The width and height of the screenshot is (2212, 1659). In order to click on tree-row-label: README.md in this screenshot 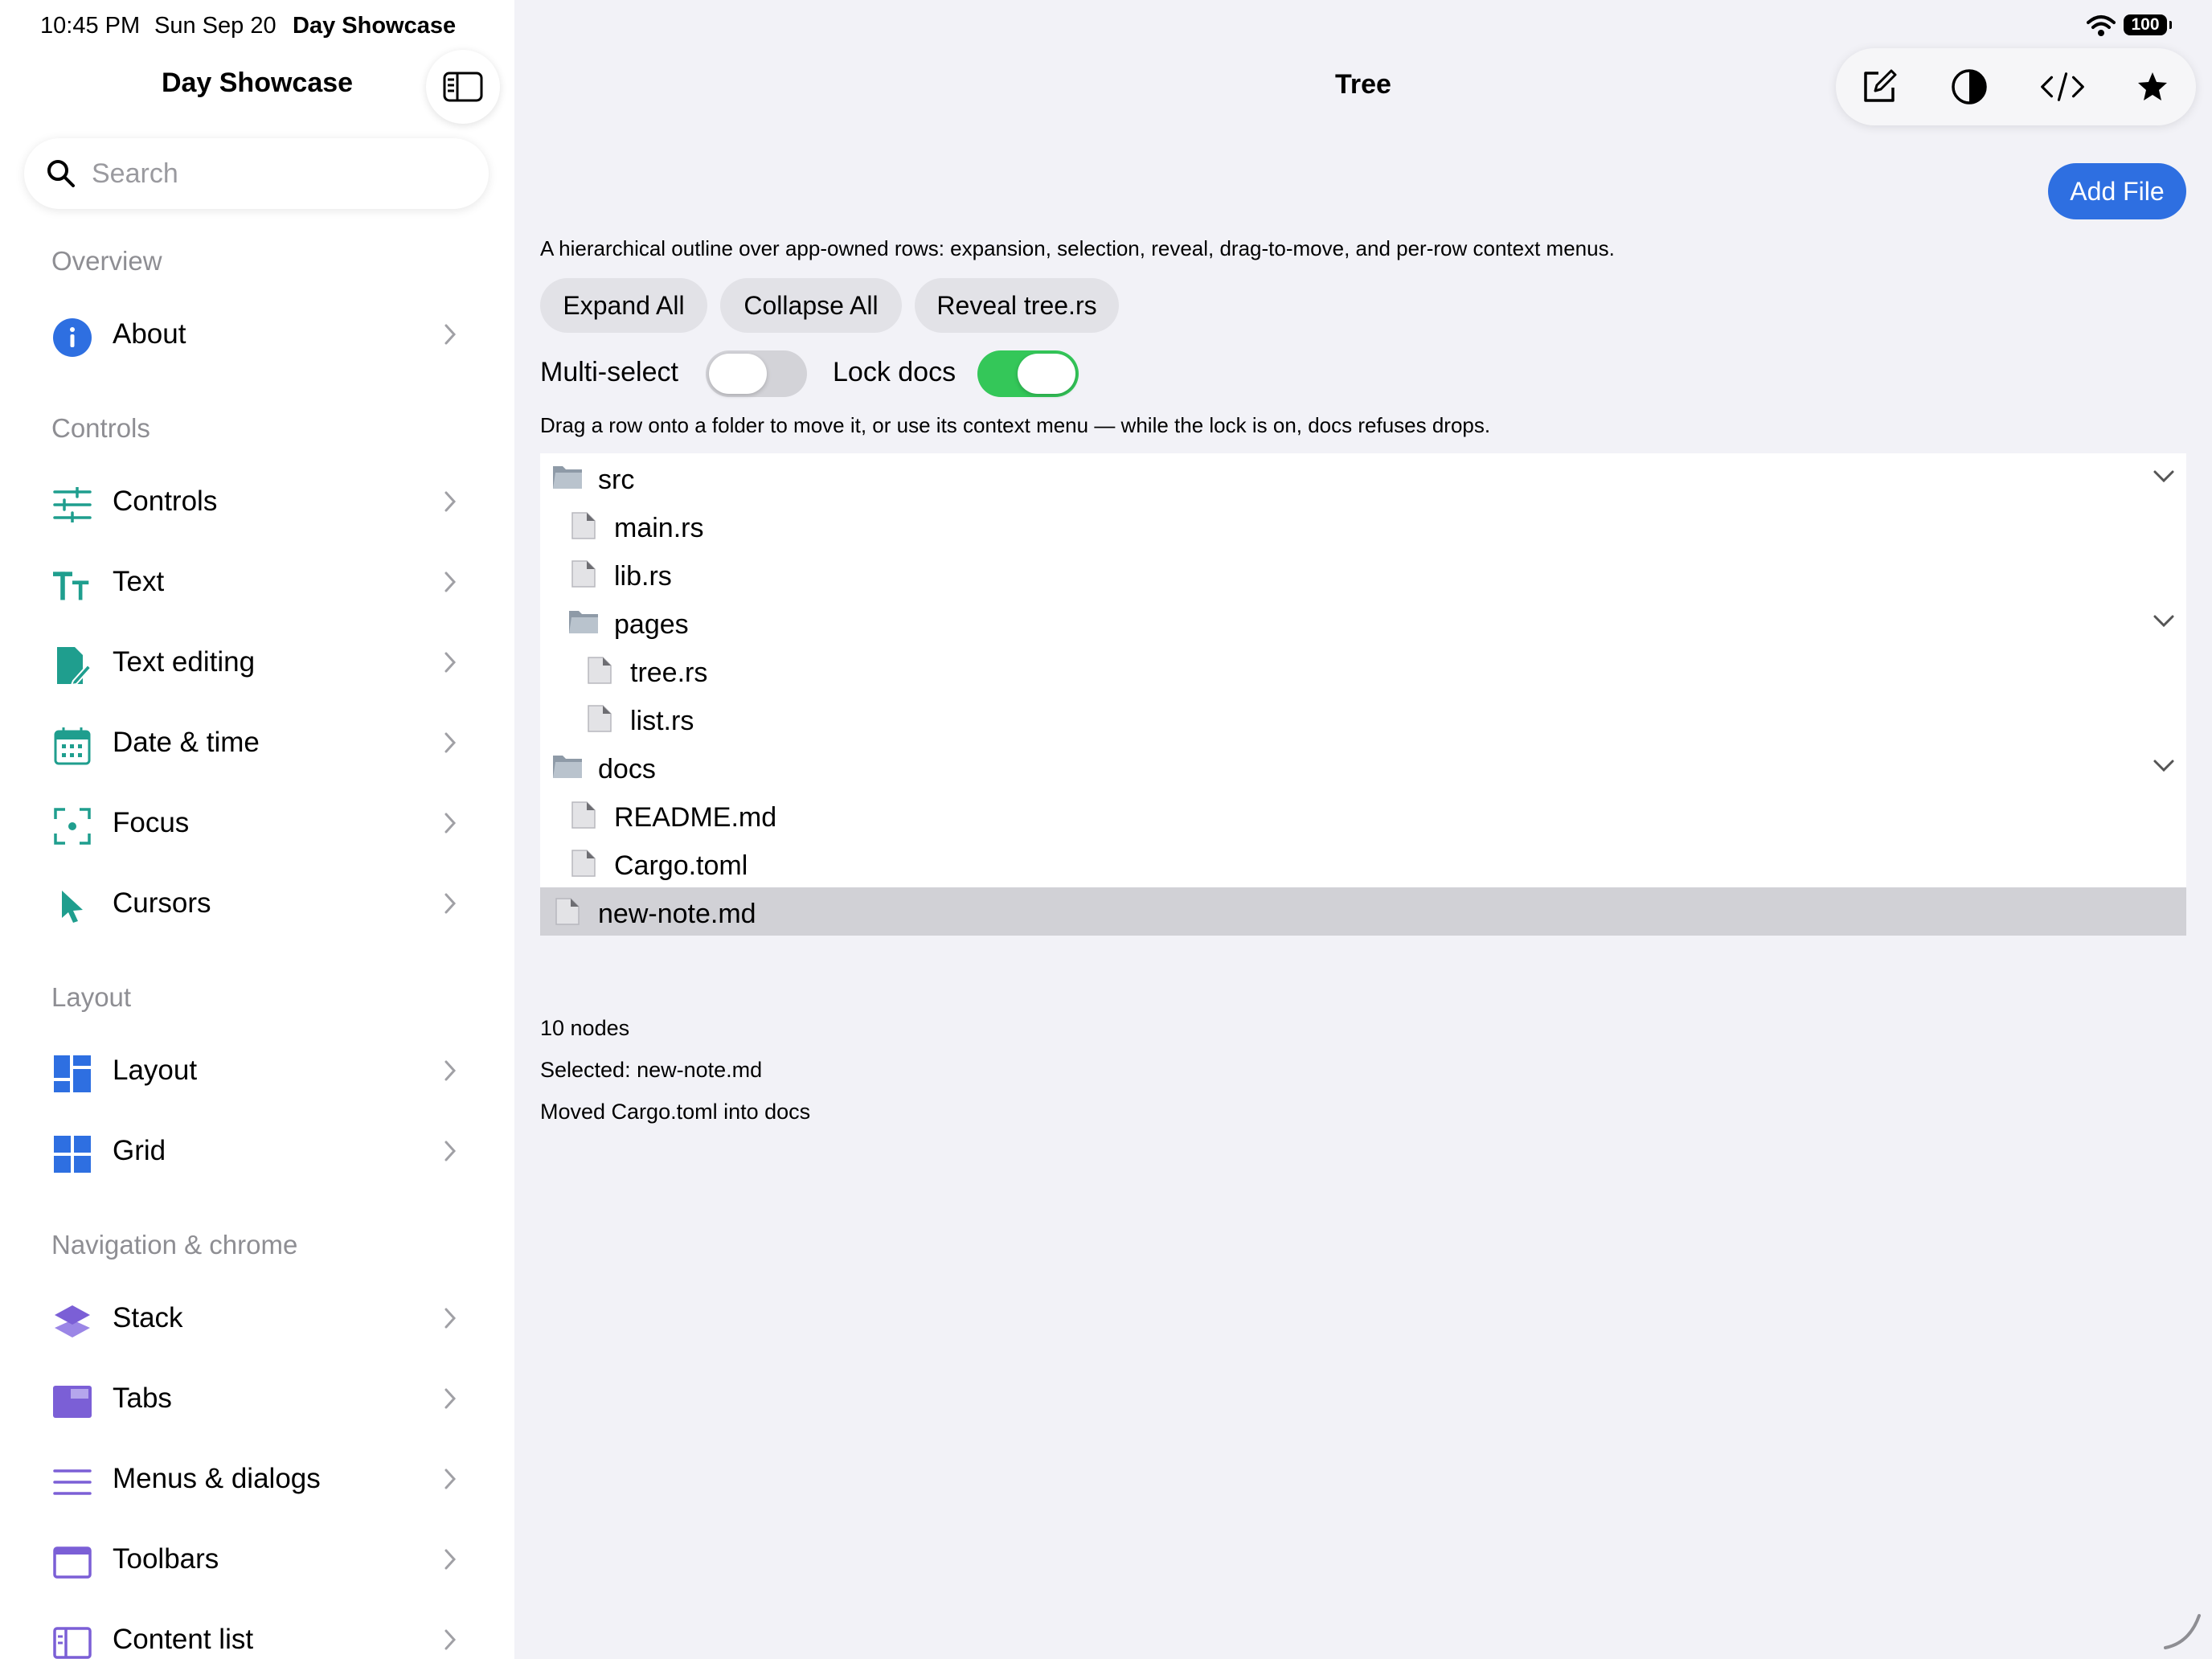, I will do `click(695, 817)`.